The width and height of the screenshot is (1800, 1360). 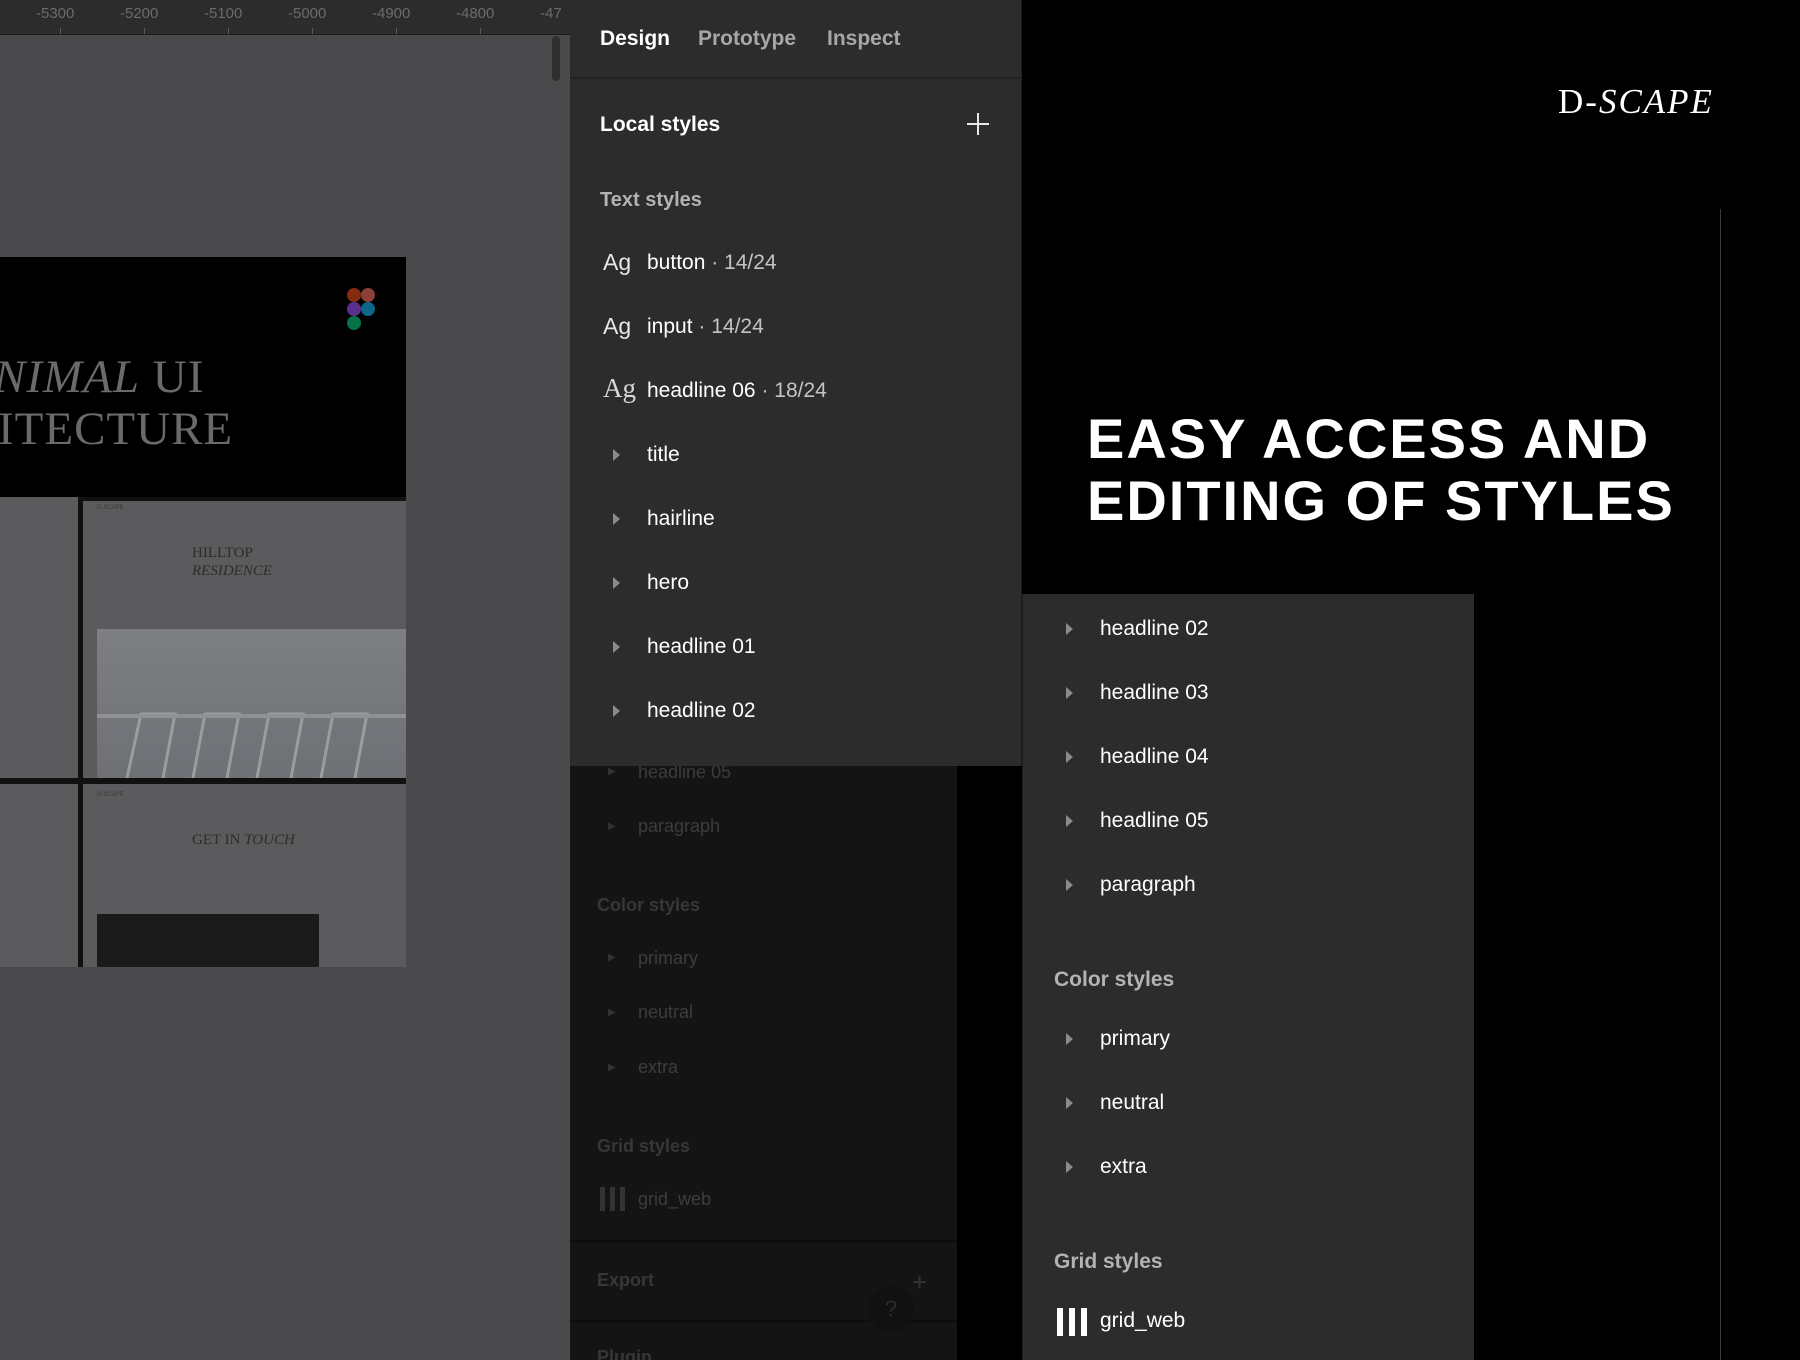 What do you see at coordinates (1154, 628) in the screenshot?
I see `style-group-label: headline 02` at bounding box center [1154, 628].